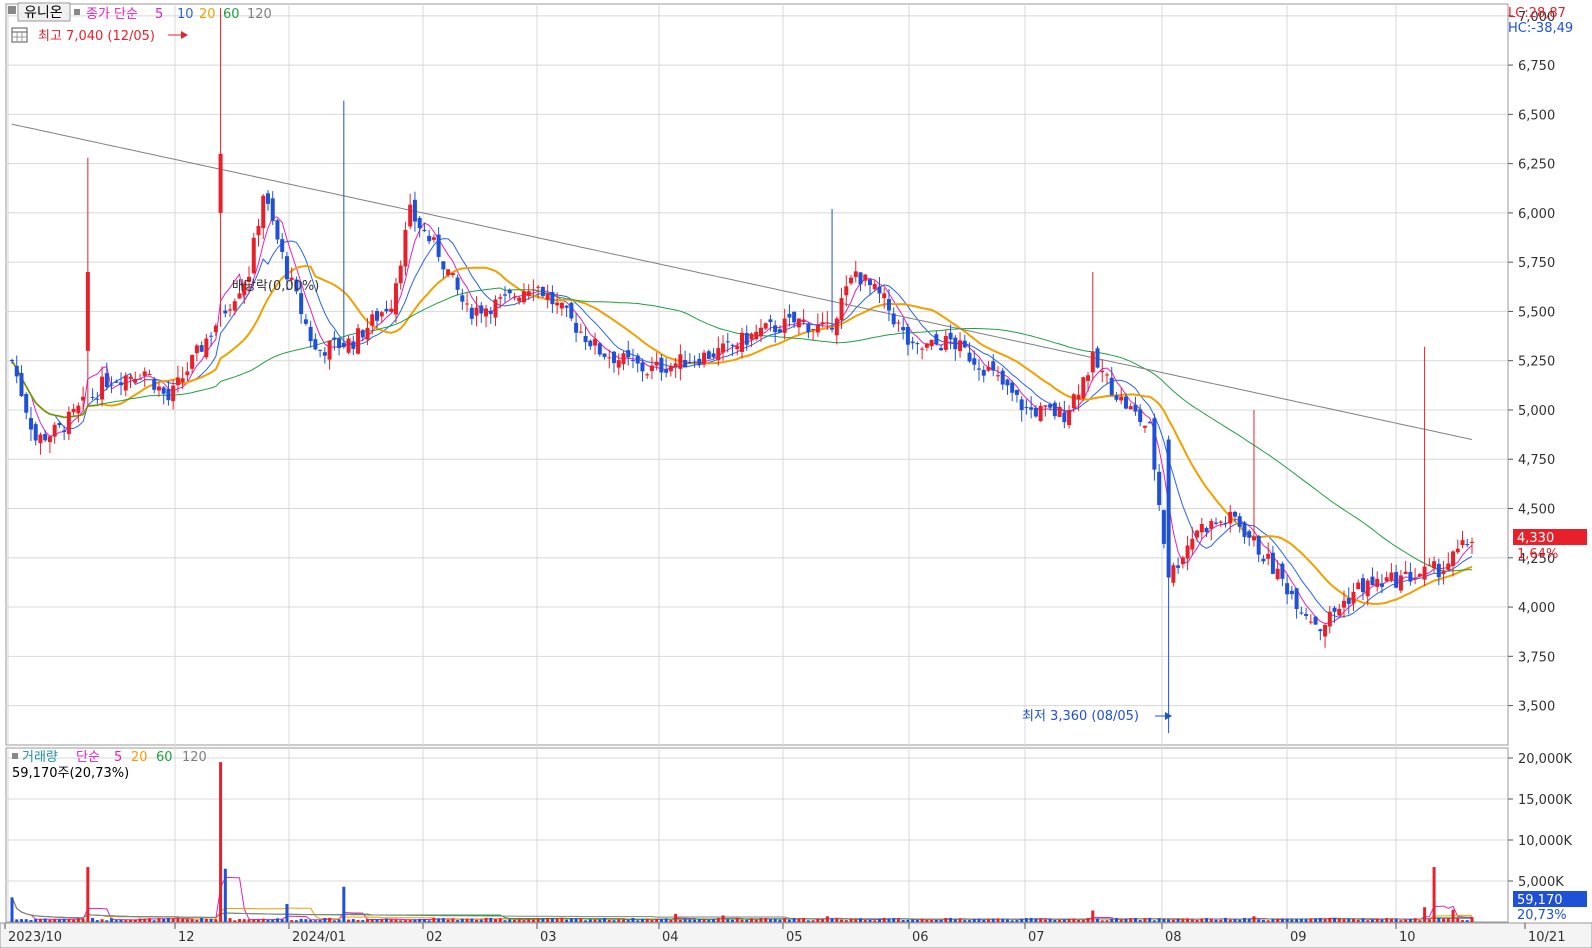  I want to click on date-tick-label: 06, so click(920, 937).